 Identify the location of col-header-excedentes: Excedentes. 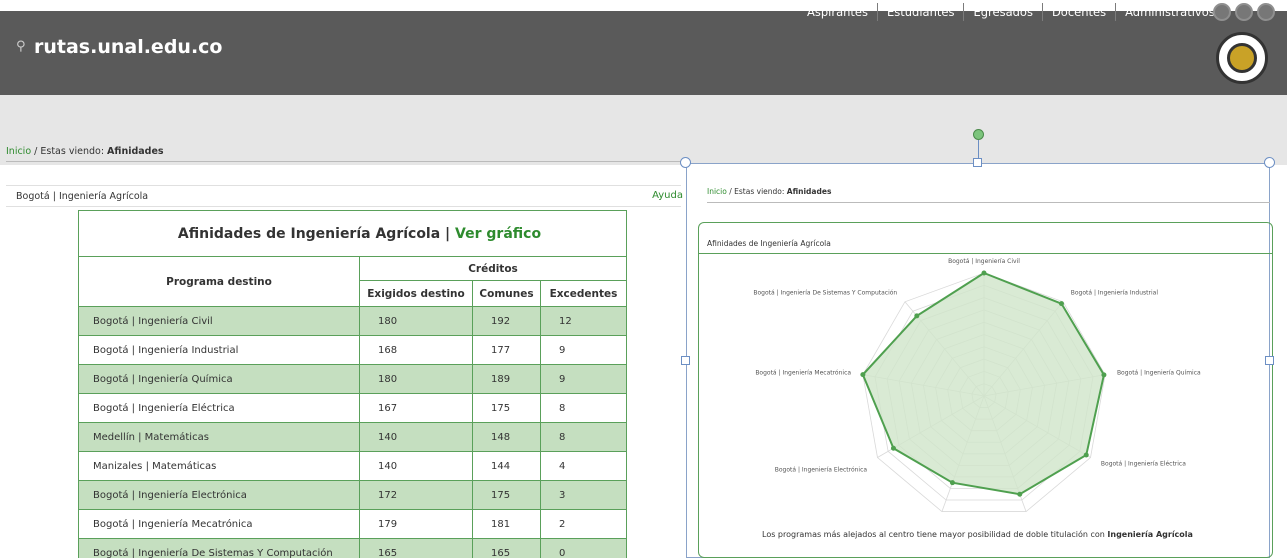
(583, 293).